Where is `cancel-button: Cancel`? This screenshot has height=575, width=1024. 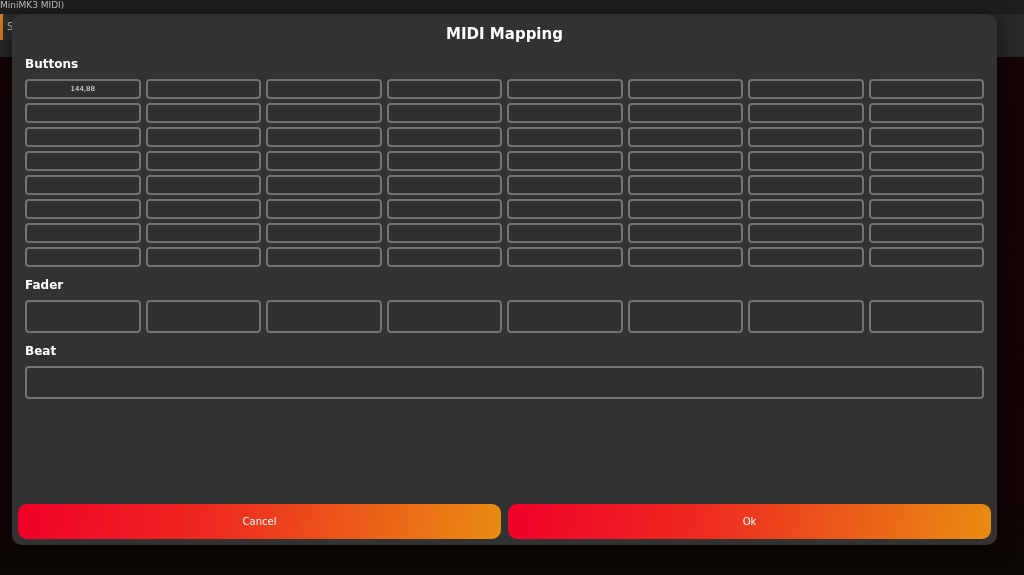 cancel-button: Cancel is located at coordinates (259, 521).